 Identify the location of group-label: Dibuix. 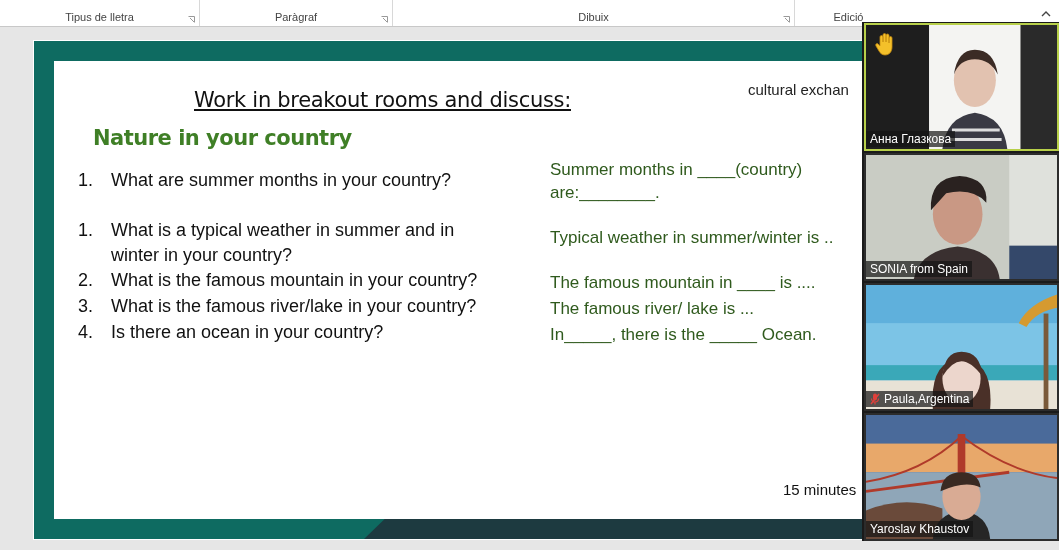
(593, 17).